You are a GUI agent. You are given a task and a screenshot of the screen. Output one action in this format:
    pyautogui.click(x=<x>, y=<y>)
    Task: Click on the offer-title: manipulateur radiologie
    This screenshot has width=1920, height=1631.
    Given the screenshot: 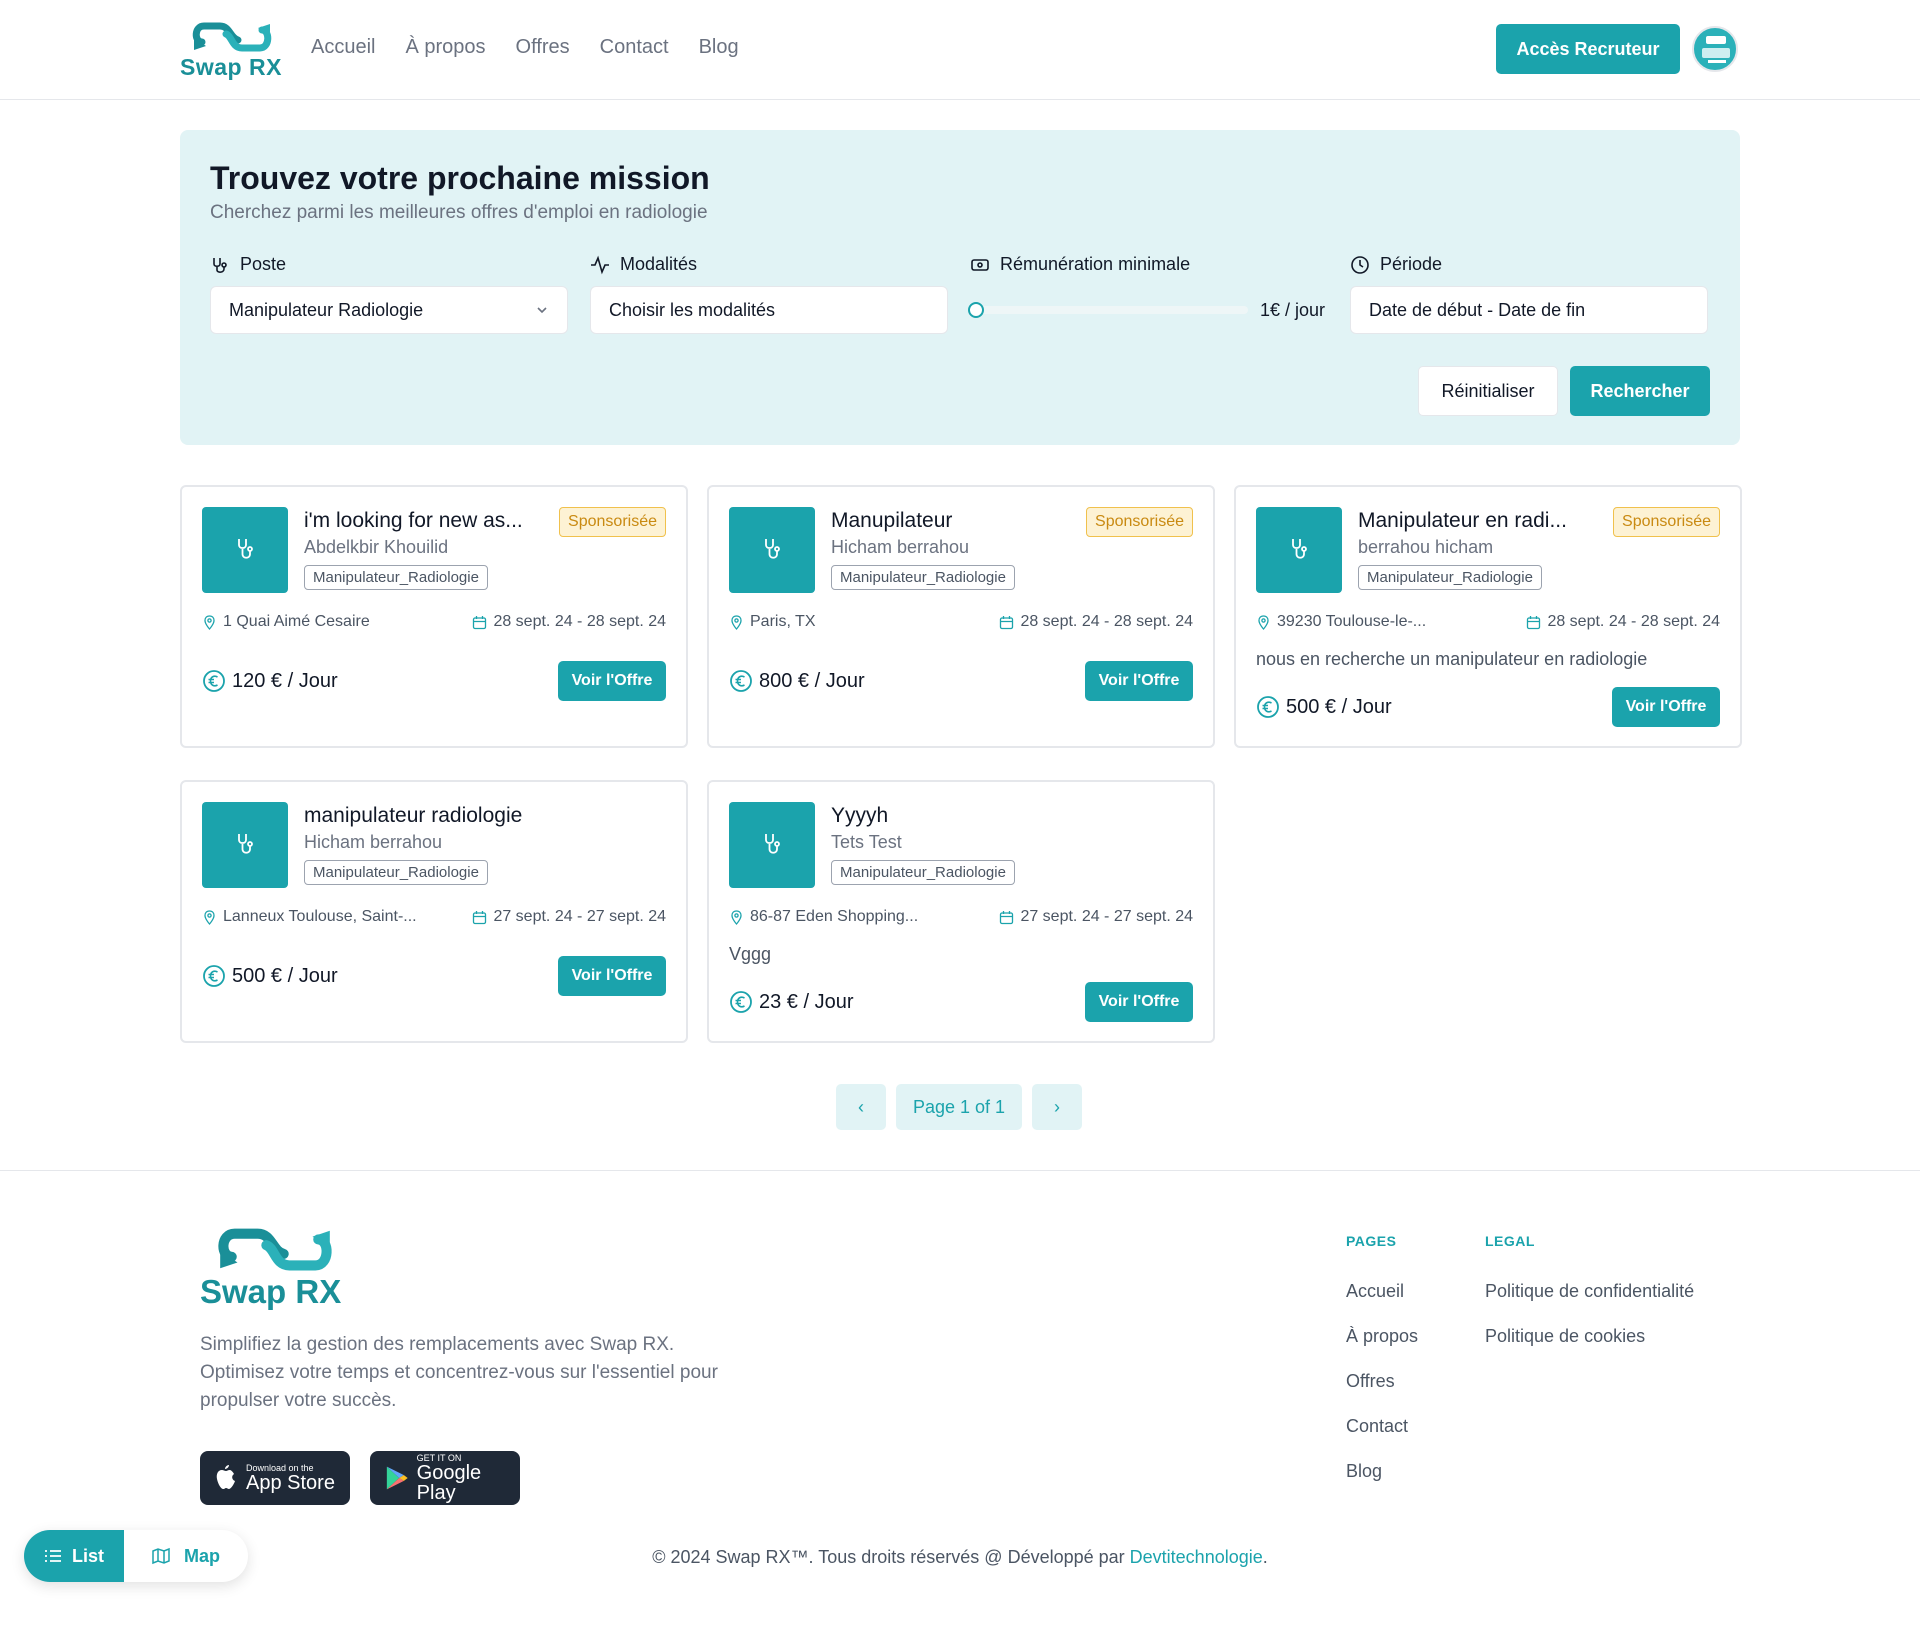 What is the action you would take?
    pyautogui.click(x=424, y=816)
    